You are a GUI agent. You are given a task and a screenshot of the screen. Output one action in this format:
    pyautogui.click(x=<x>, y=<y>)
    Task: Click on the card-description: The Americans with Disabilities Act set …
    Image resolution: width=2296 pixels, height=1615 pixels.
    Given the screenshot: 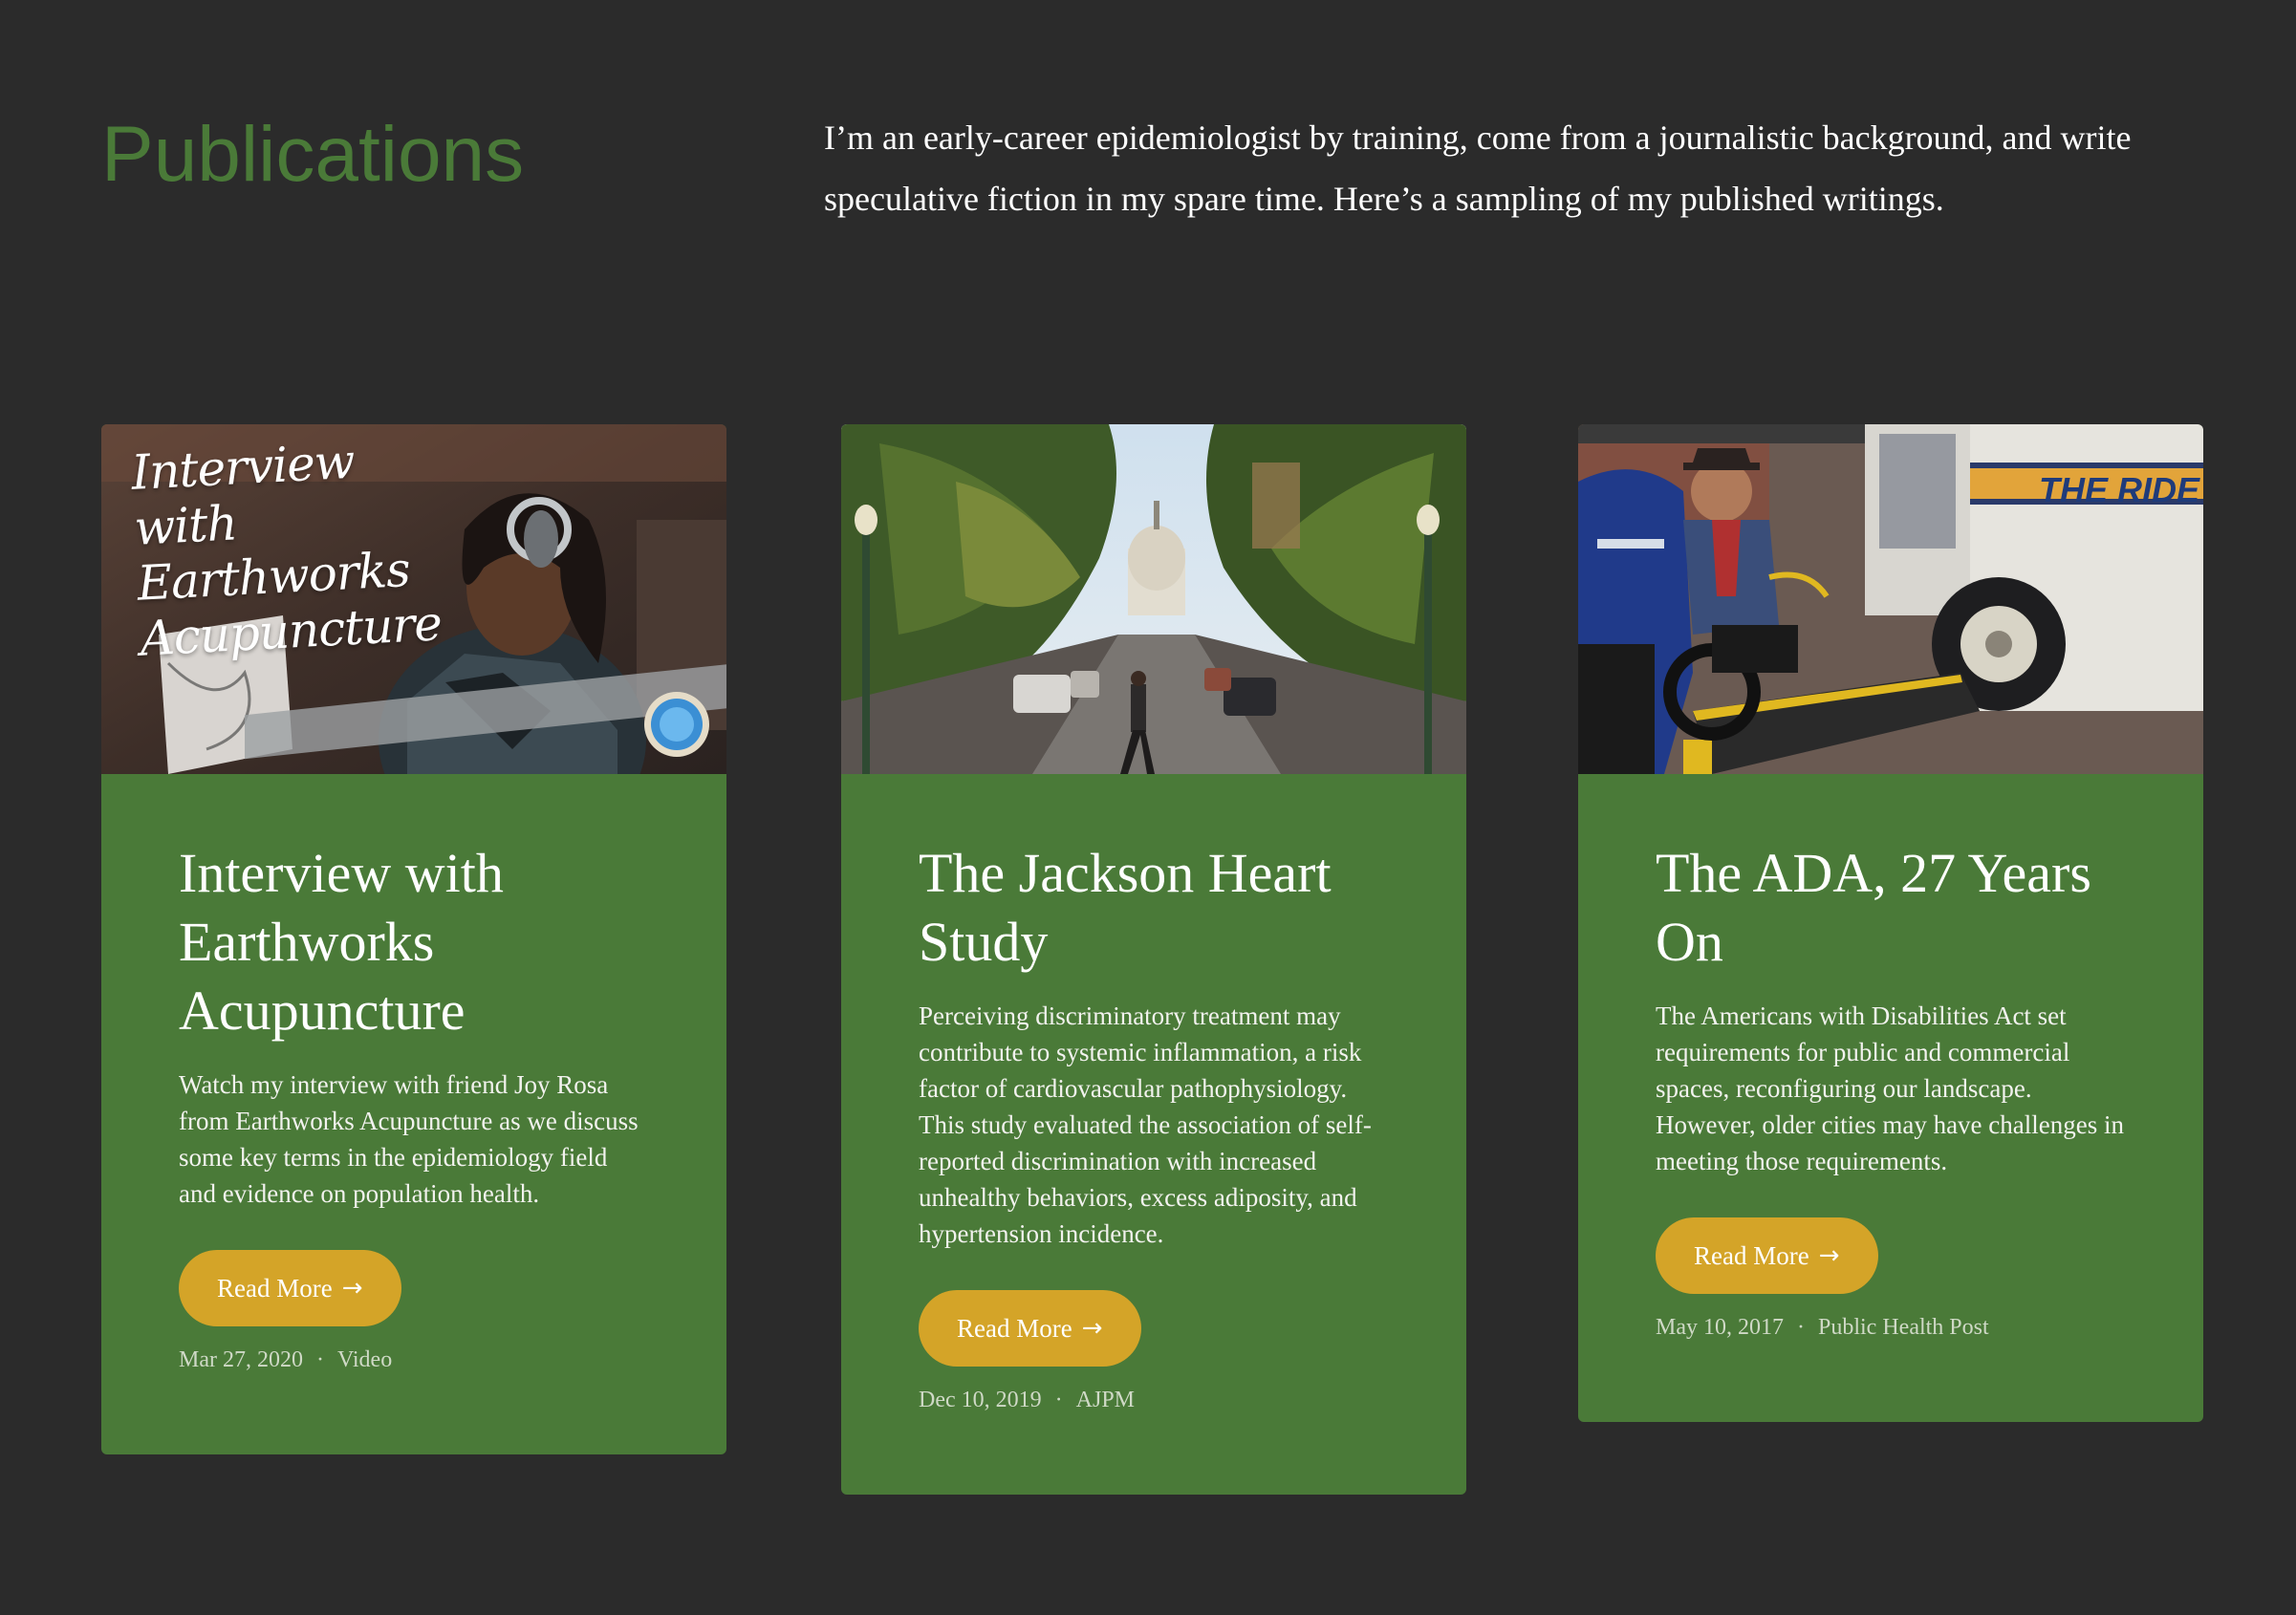 What is the action you would take?
    pyautogui.click(x=1890, y=1088)
    